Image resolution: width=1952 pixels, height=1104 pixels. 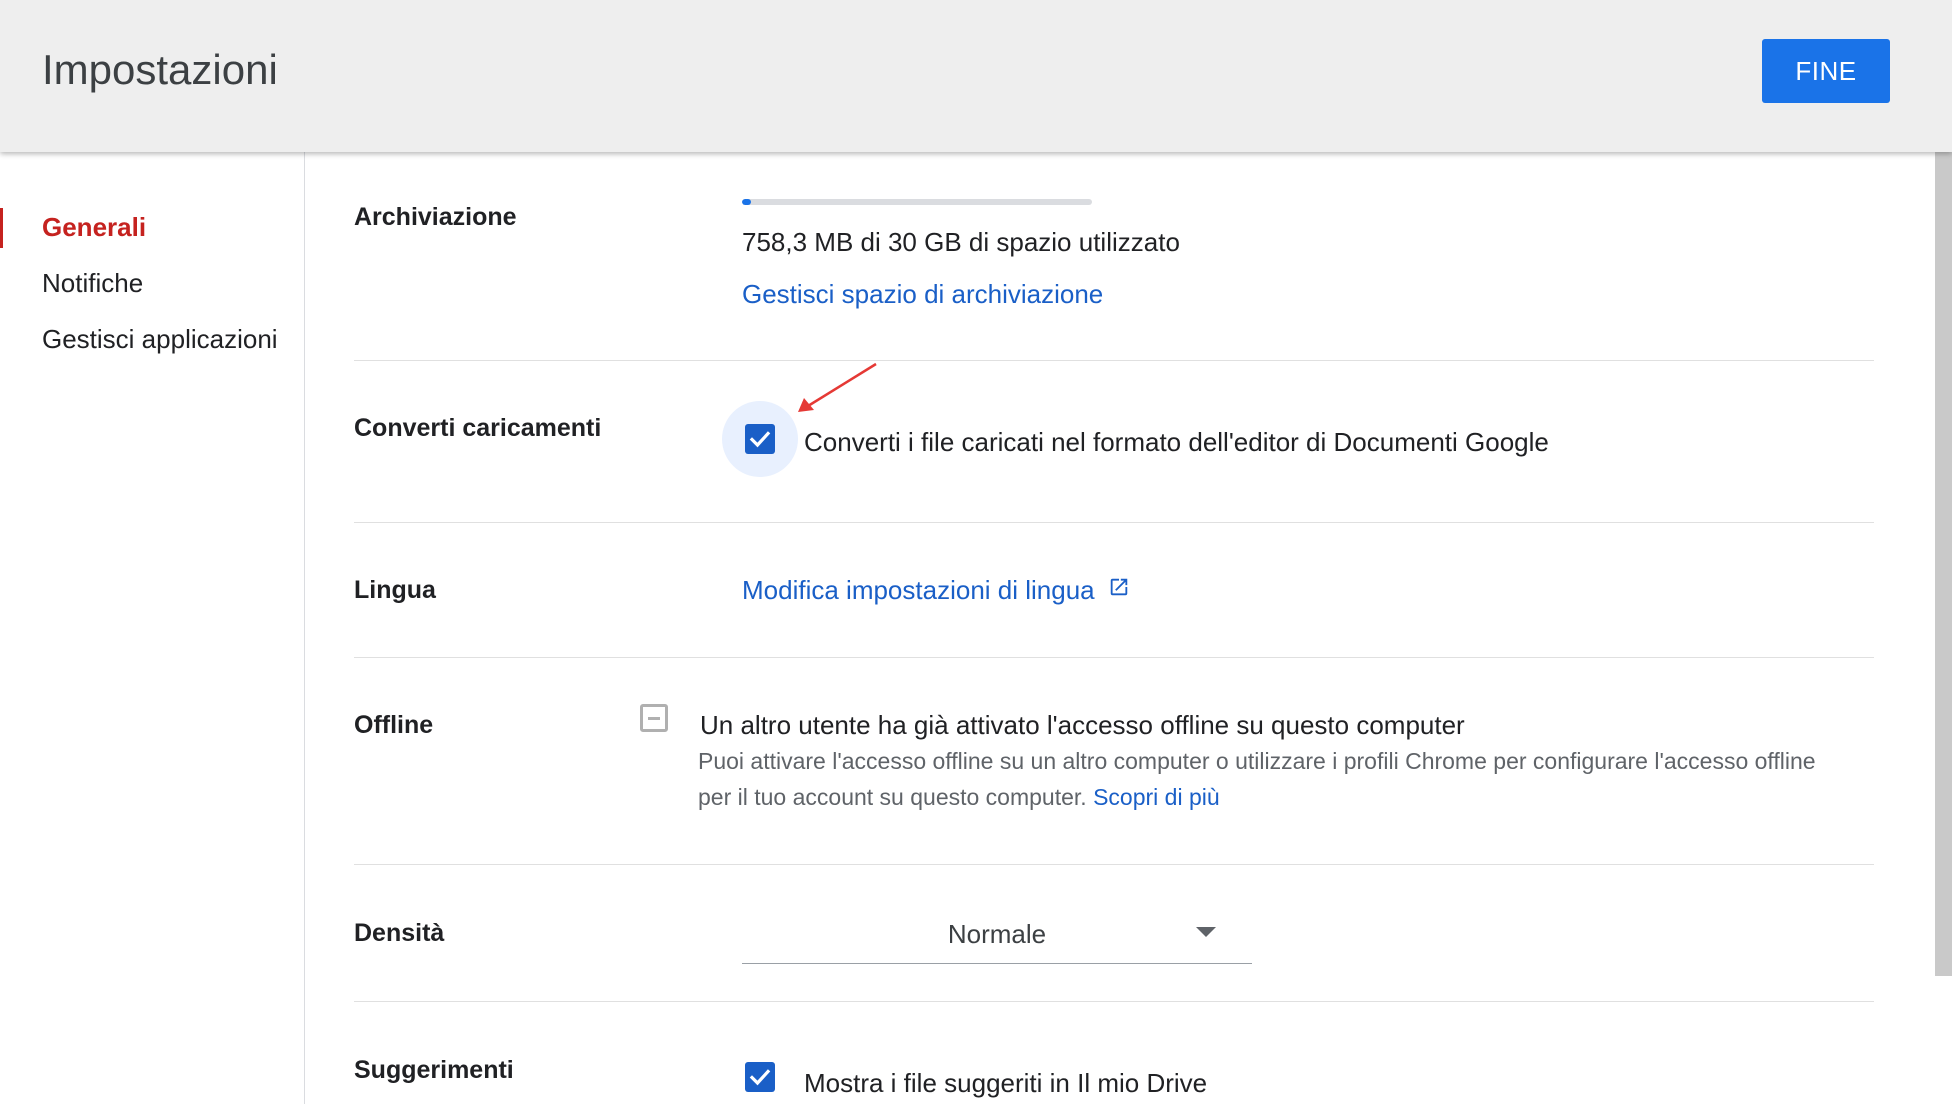 I want to click on offline-section-label: Offline, so click(x=394, y=725).